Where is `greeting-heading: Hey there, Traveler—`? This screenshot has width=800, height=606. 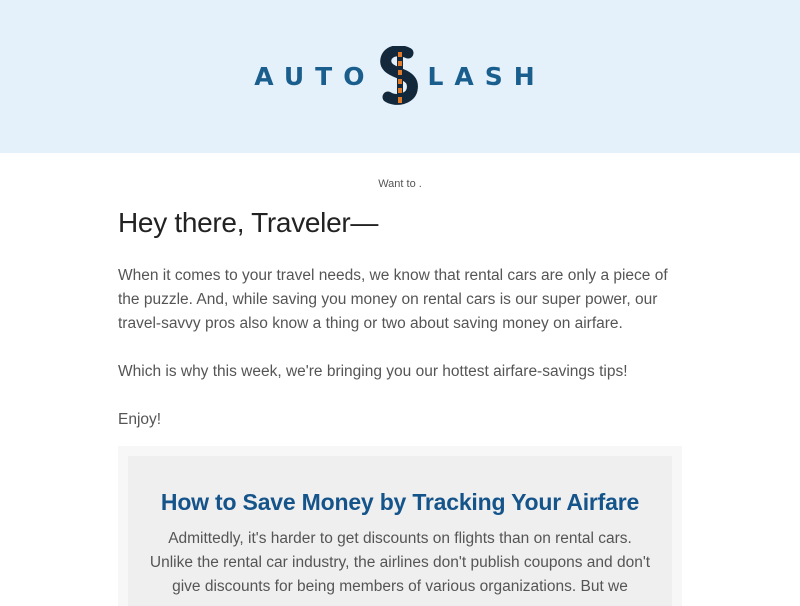
greeting-heading: Hey there, Traveler— is located at coordinates (248, 222).